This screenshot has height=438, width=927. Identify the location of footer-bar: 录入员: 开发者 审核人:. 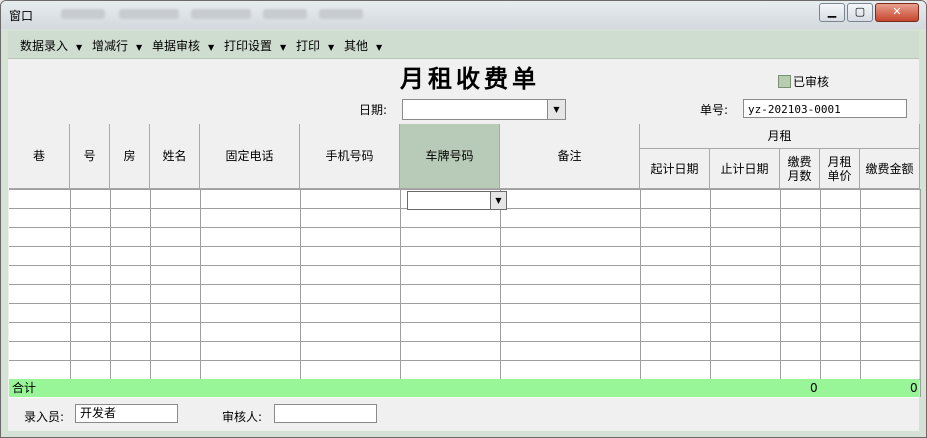
(463, 416).